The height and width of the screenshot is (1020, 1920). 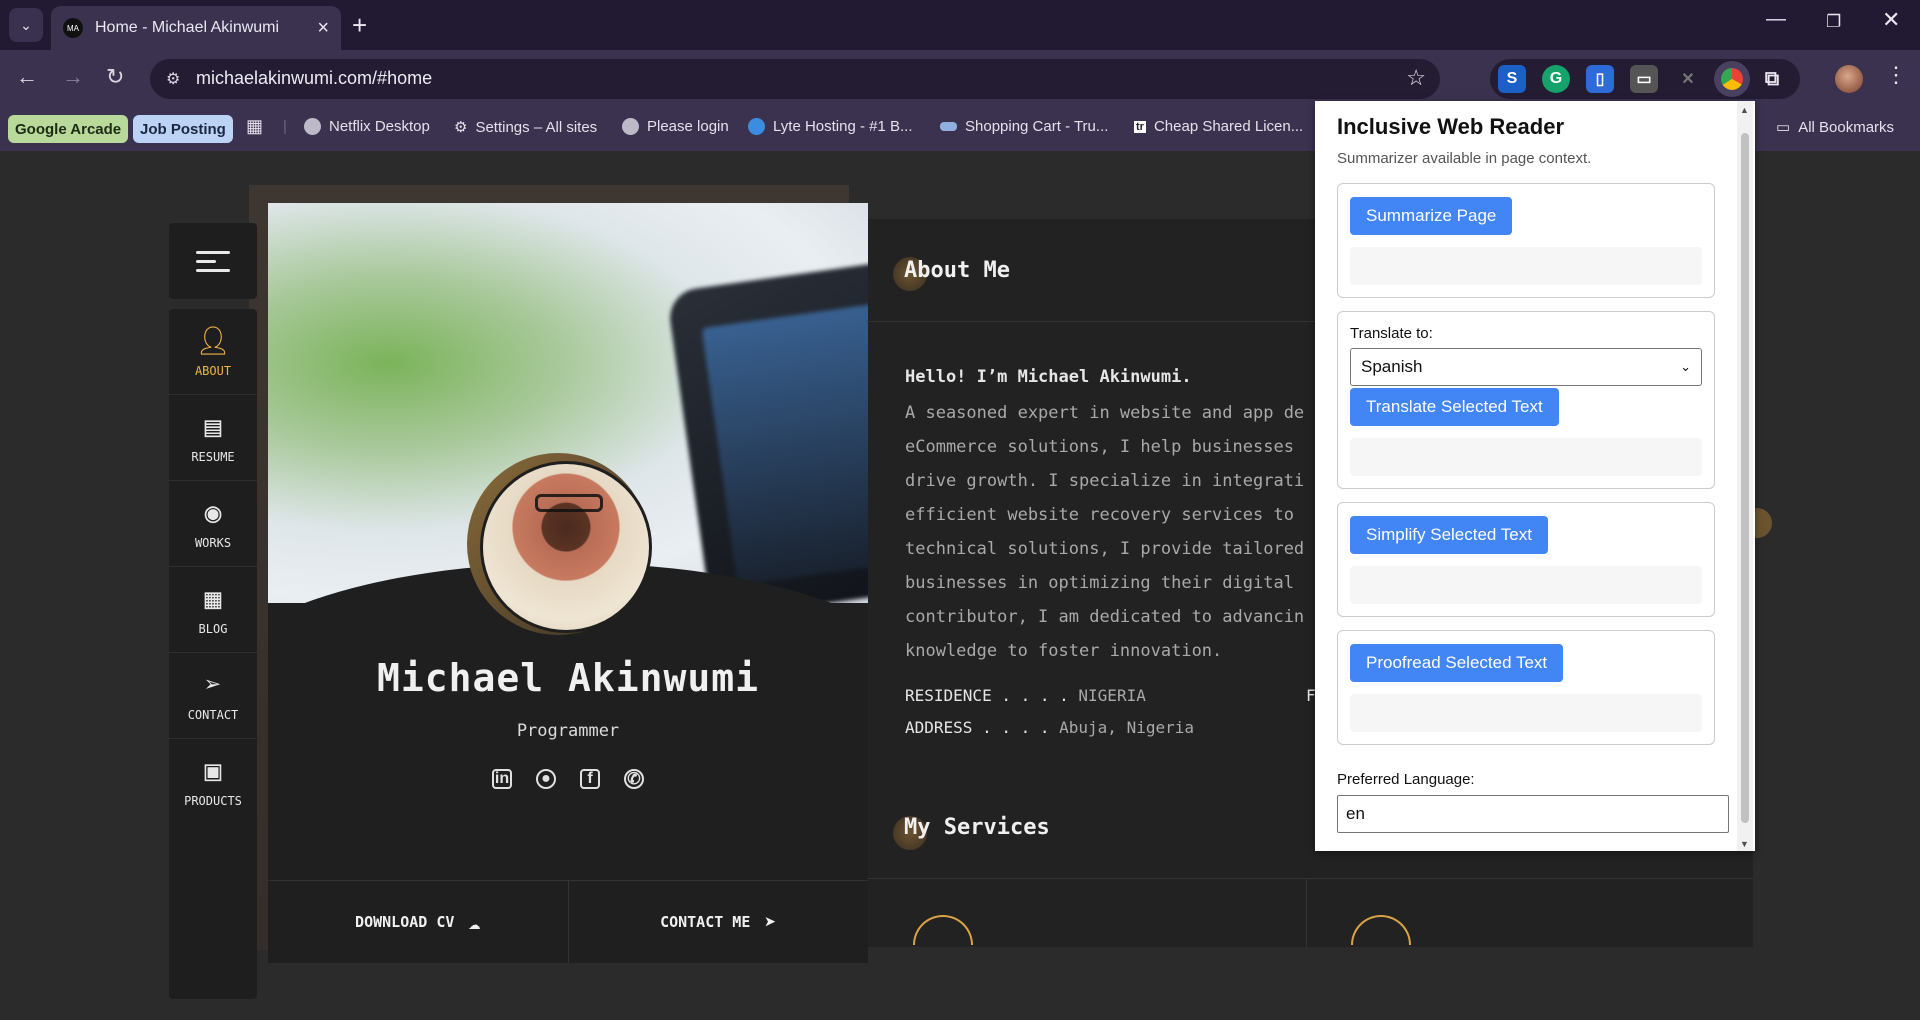 What do you see at coordinates (1533, 814) in the screenshot?
I see `preferred-language-input: en` at bounding box center [1533, 814].